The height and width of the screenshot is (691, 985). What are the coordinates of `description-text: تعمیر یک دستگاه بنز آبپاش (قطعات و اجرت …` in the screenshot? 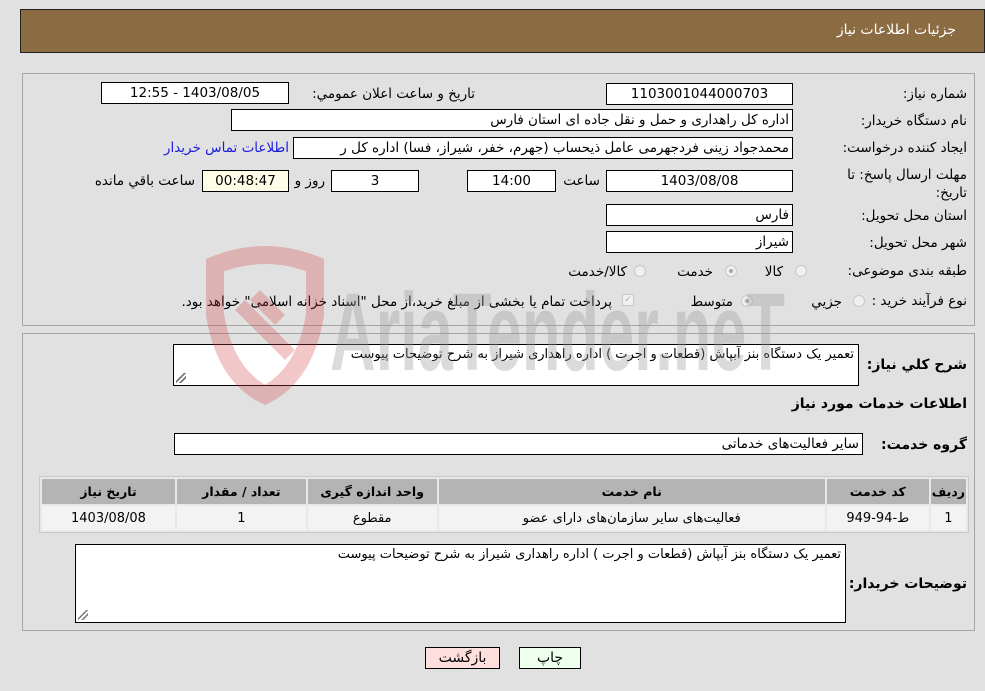 It's located at (602, 354).